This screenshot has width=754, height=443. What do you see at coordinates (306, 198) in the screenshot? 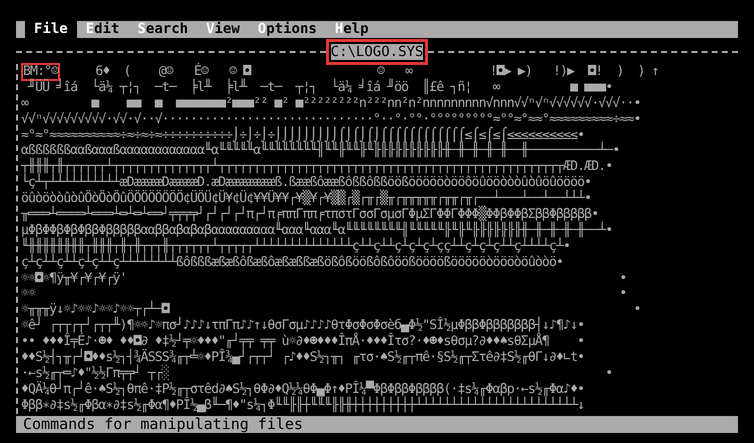
I see `text-line: öûòöòòûòûÖòÖòÖûÖÖÖÖÖÖÖÖ¢ÜÖÜ¢Ü¥¢Ü¢¥¥Ü¥¥┌¥▒¥┌¥▒▒┌▒┌╥┌▒╥┌╥╥╥╥╥┌╥╥┌╥┌──┴───┴──┴──┴┴┴•` at bounding box center [306, 198].